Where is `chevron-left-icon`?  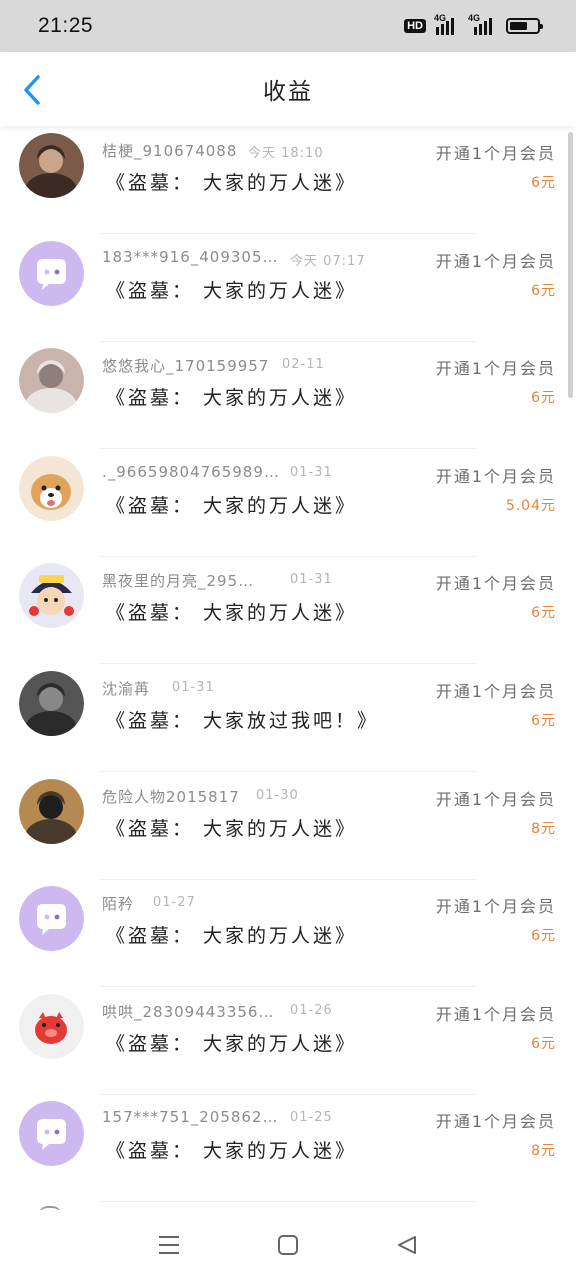
chevron-left-icon is located at coordinates (32, 90).